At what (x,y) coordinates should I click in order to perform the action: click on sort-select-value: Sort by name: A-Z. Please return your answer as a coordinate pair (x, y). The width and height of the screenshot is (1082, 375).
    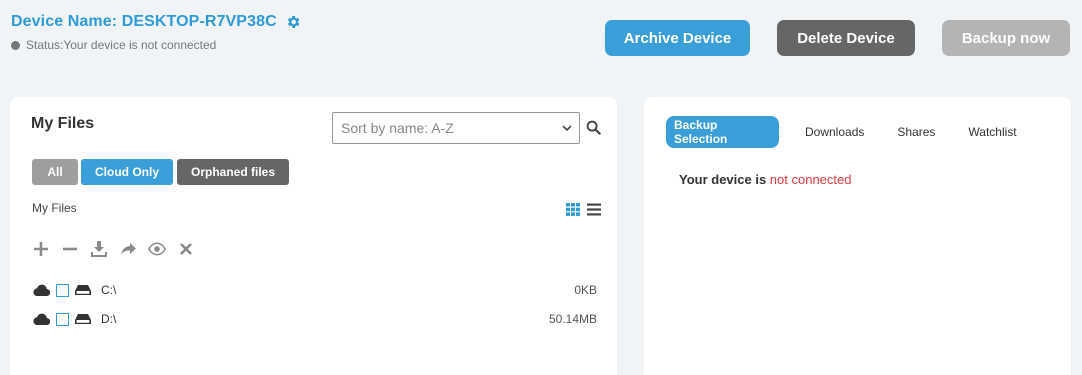
    Looking at the image, I should click on (397, 128).